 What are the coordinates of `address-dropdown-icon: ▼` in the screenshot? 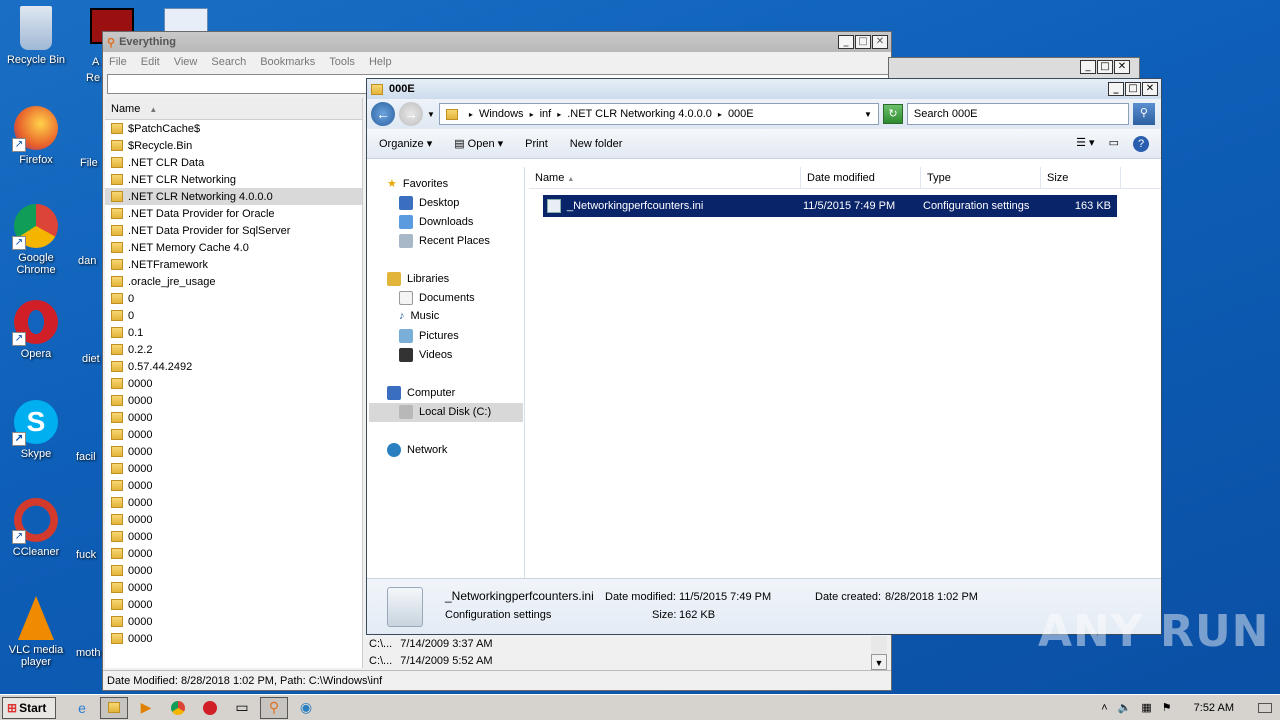 It's located at (868, 114).